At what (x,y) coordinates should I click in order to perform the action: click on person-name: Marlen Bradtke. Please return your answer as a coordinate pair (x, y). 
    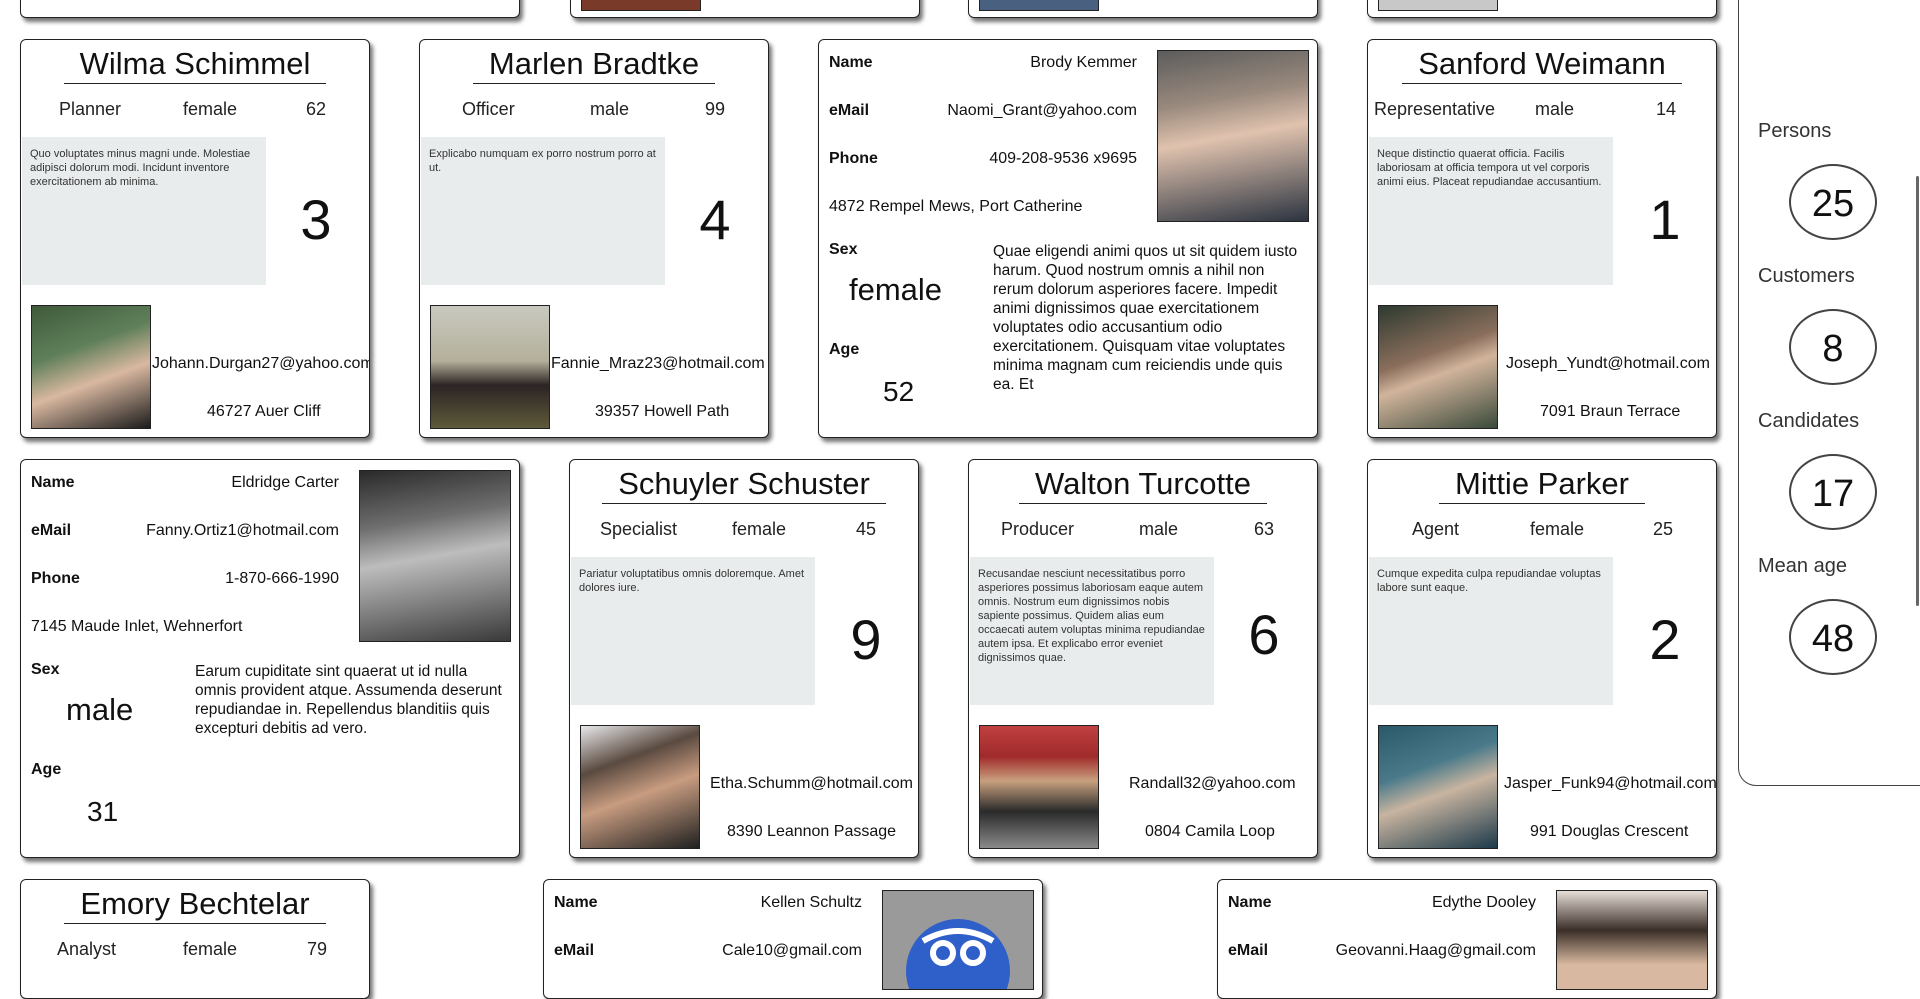
    Looking at the image, I should click on (594, 65).